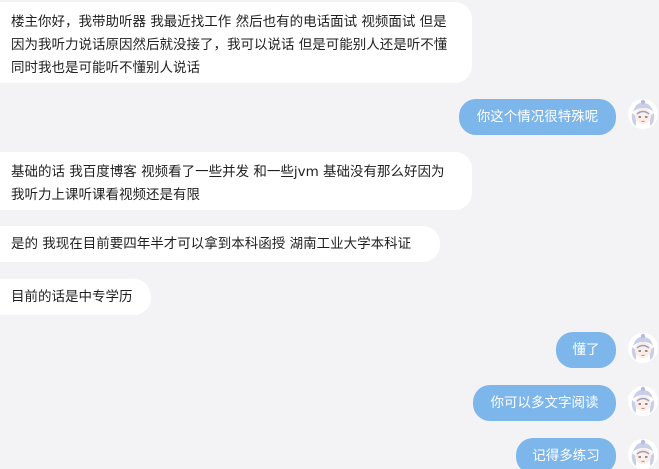 Image resolution: width=659 pixels, height=469 pixels. I want to click on outgoing-message: 记得多练习, so click(566, 453).